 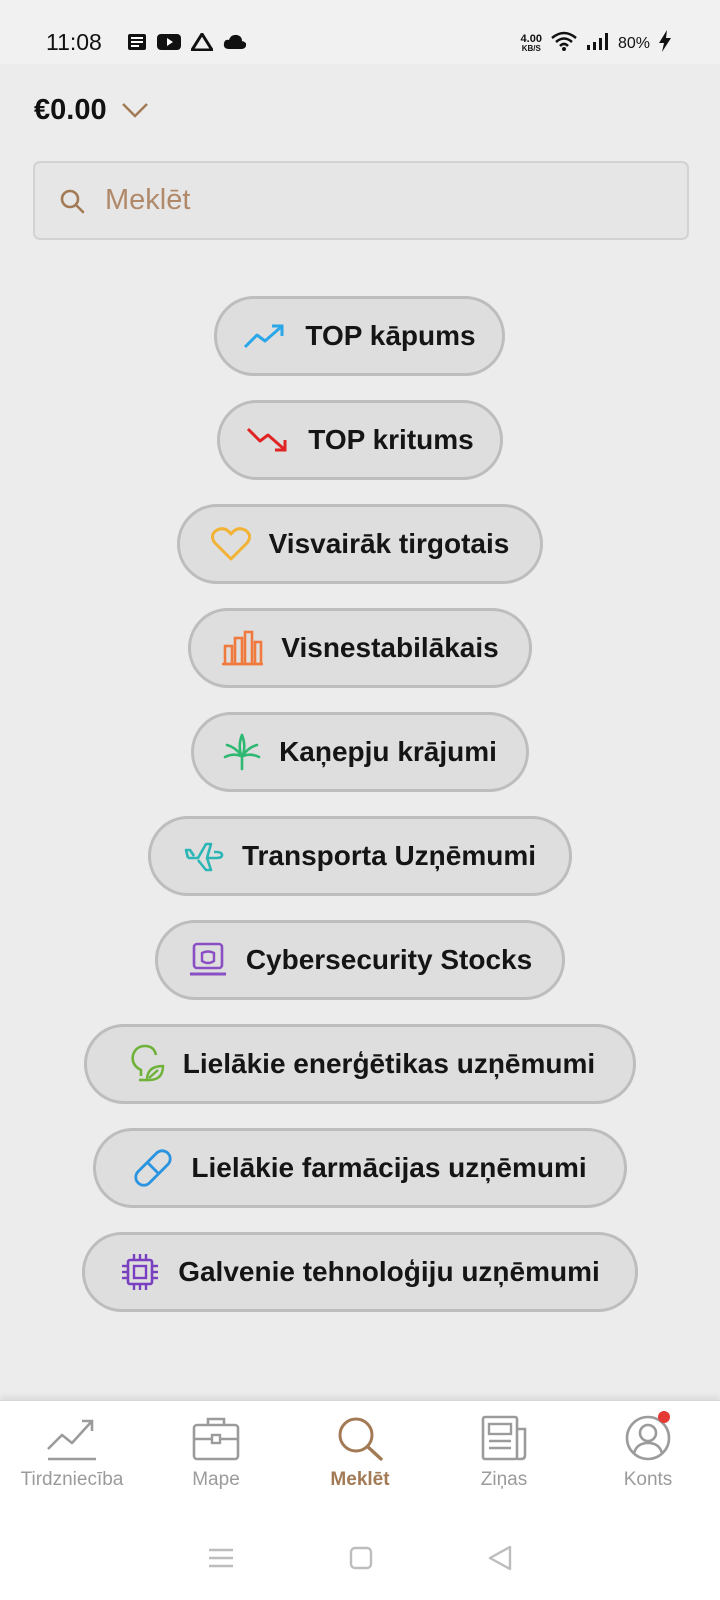 What do you see at coordinates (664, 1417) in the screenshot?
I see `notification-dot` at bounding box center [664, 1417].